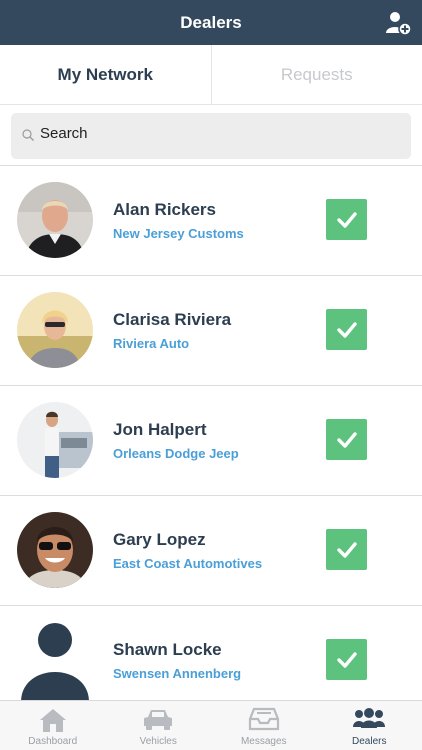 The height and width of the screenshot is (750, 422). I want to click on page-title: Dealers, so click(211, 22).